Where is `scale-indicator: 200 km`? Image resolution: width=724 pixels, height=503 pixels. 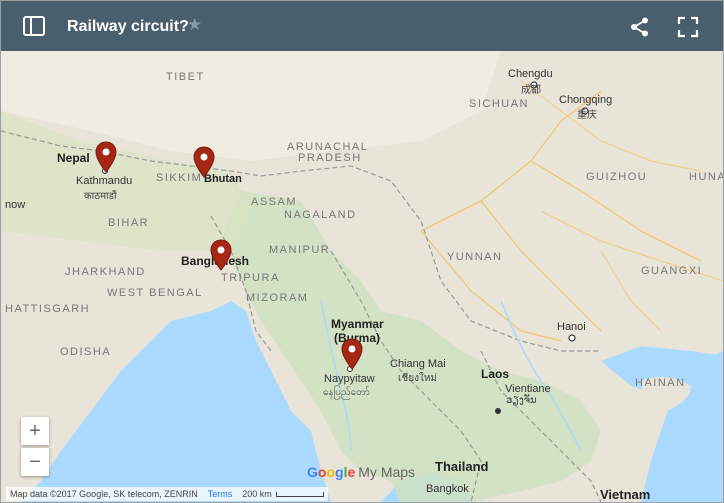 scale-indicator: 200 km is located at coordinates (283, 494).